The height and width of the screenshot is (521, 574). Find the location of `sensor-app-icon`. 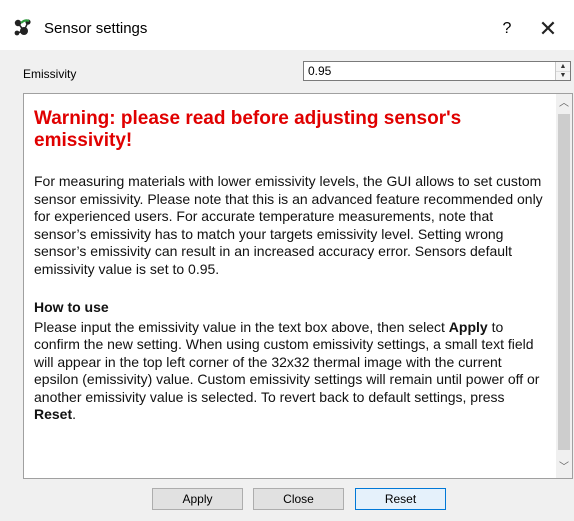

sensor-app-icon is located at coordinates (22, 27).